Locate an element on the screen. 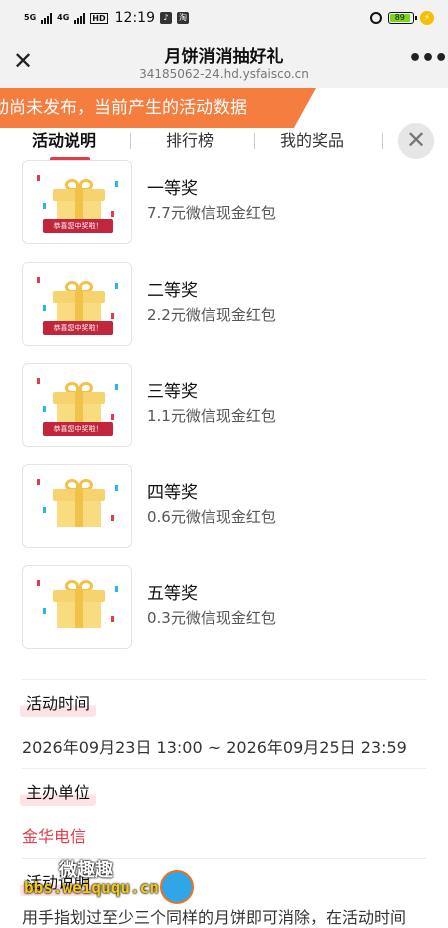 The image size is (448, 928). status-bar: 5G 4G HD 12:19 ♪ 淘 89 ⚡ is located at coordinates (224, 18).